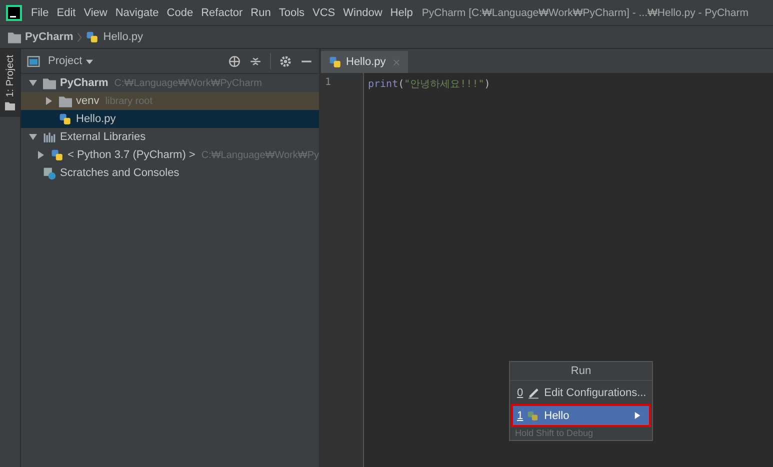 This screenshot has height=467, width=773. I want to click on settings-icon, so click(285, 61).